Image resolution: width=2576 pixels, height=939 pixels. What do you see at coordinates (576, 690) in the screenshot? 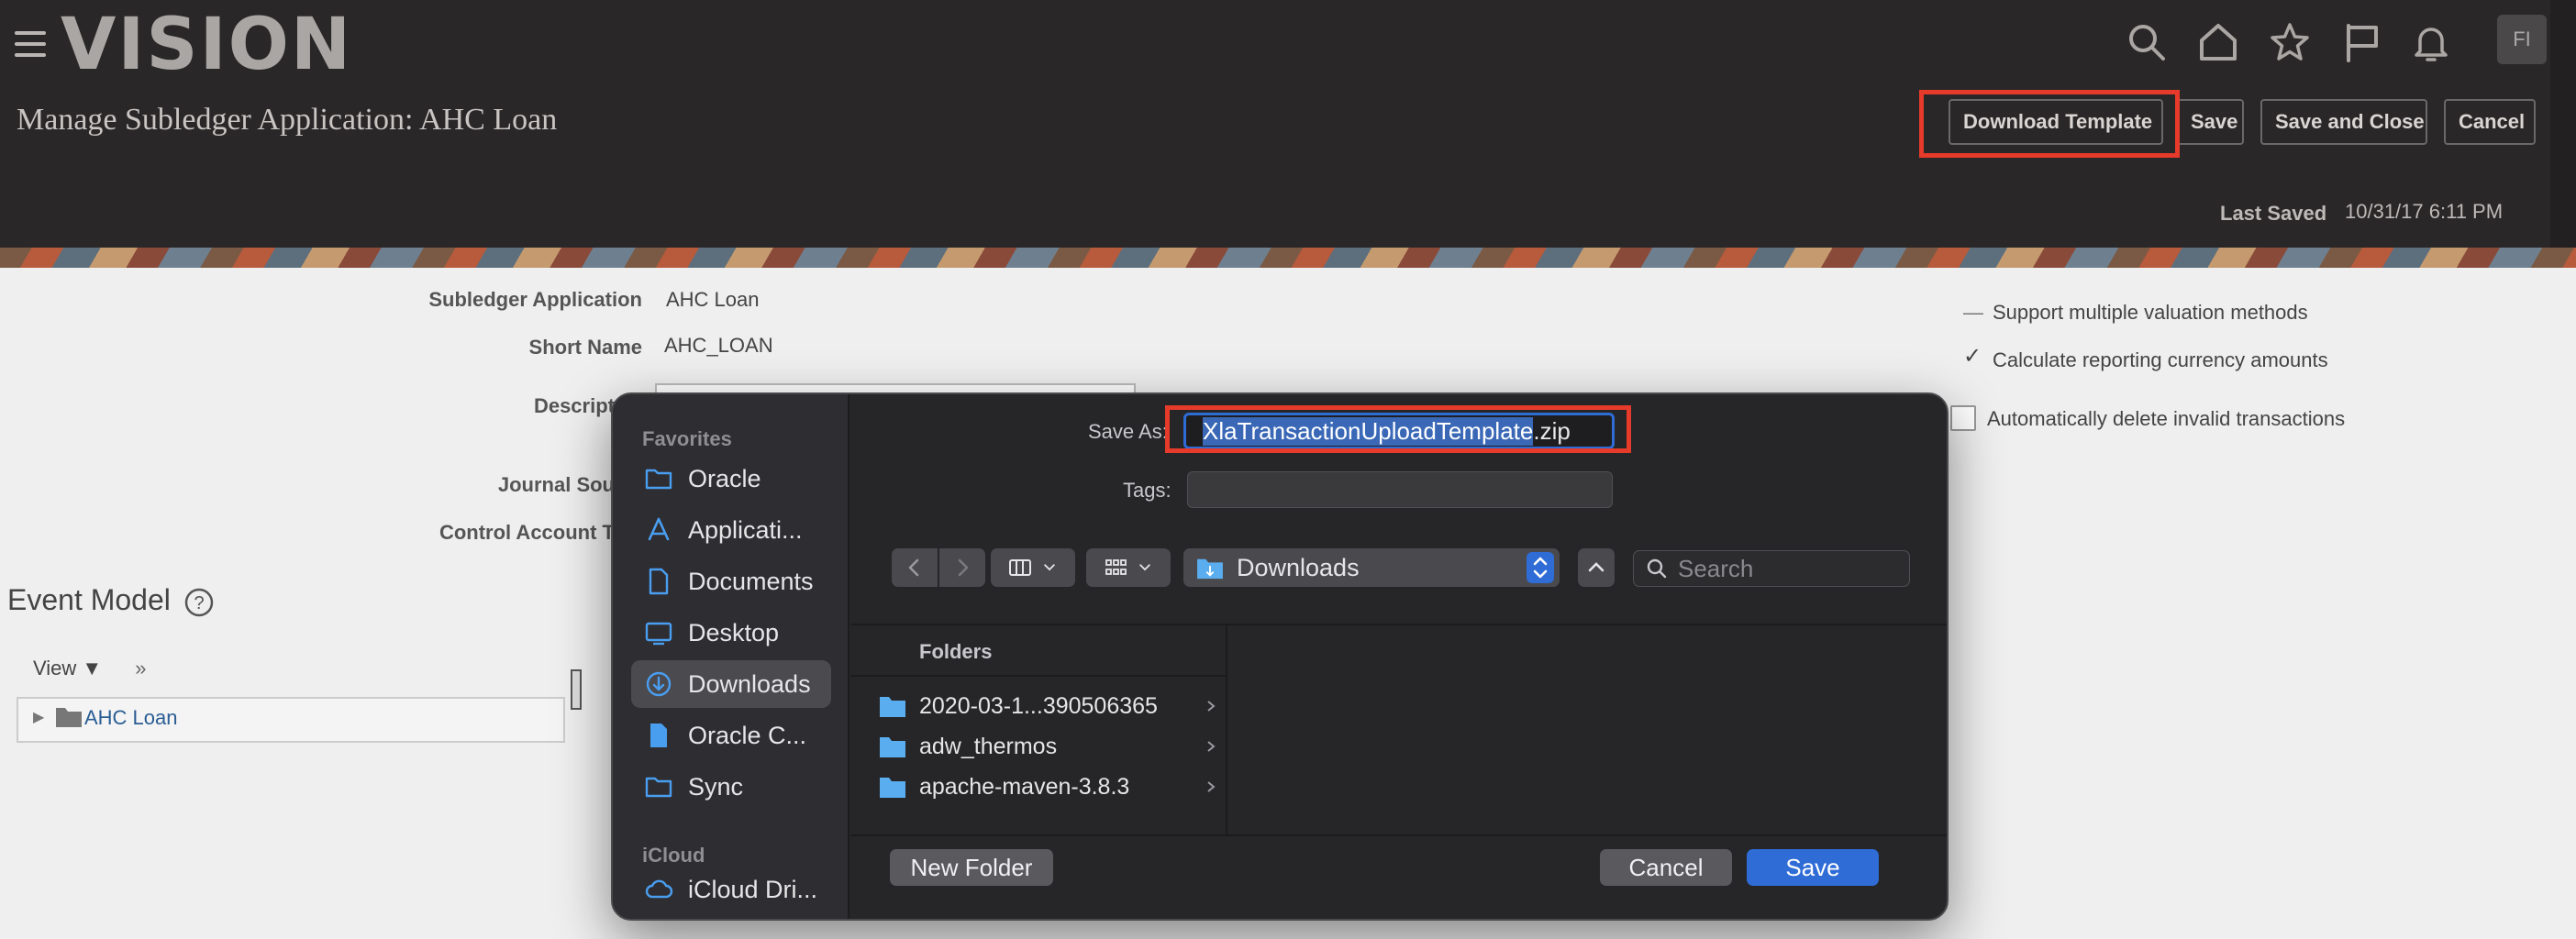
I see `panel-splitter-handle` at bounding box center [576, 690].